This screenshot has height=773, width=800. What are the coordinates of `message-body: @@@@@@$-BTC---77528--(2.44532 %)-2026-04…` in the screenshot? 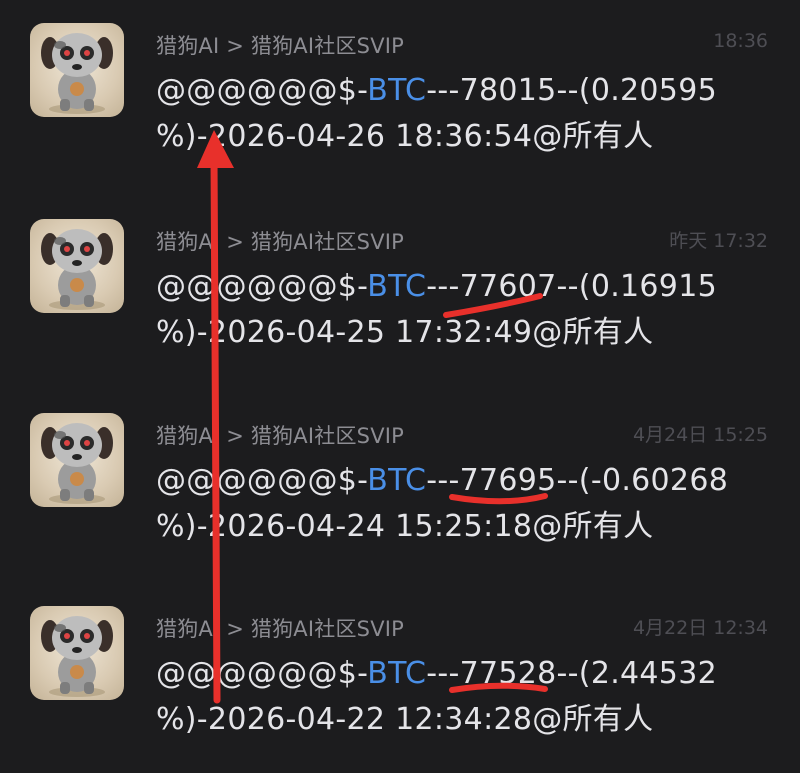 It's located at (436, 697).